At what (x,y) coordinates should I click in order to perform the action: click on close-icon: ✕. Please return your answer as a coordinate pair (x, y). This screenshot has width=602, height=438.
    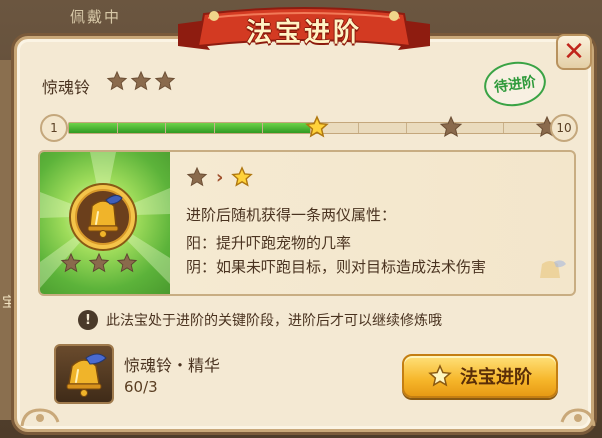
    Looking at the image, I should click on (574, 52).